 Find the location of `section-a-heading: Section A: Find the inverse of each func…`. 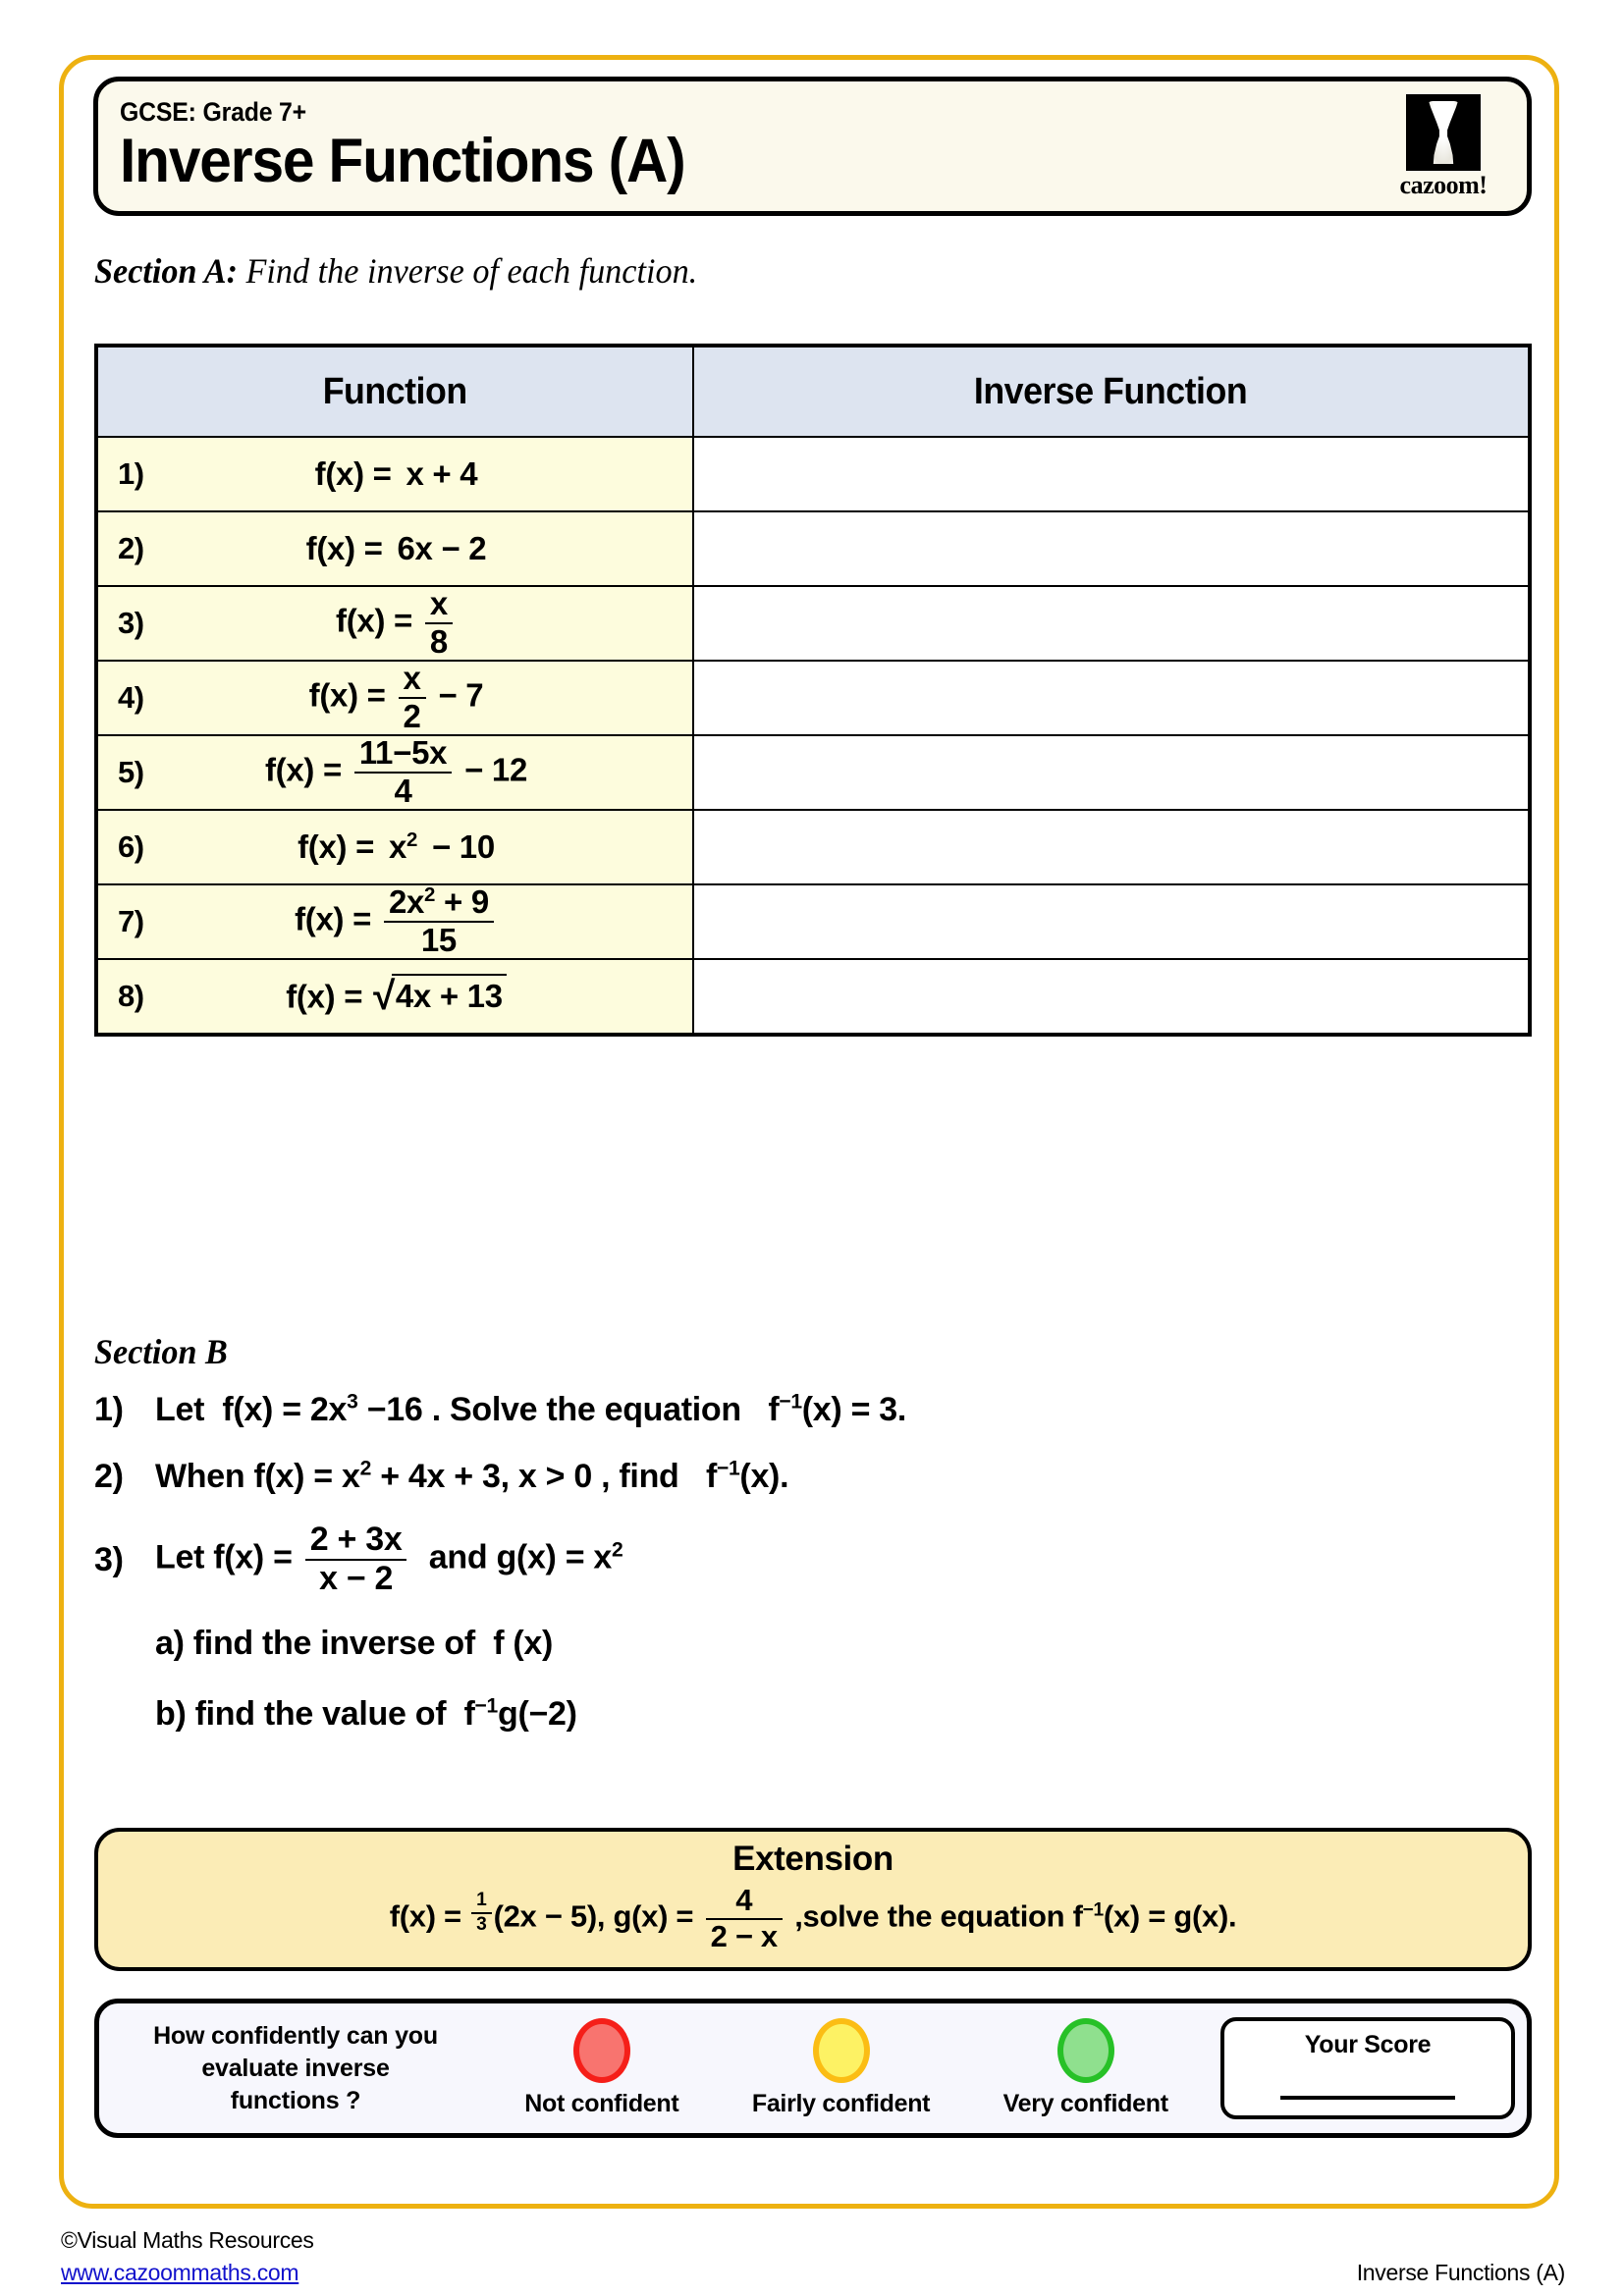

section-a-heading: Section A: Find the inverse of each func… is located at coordinates (395, 271).